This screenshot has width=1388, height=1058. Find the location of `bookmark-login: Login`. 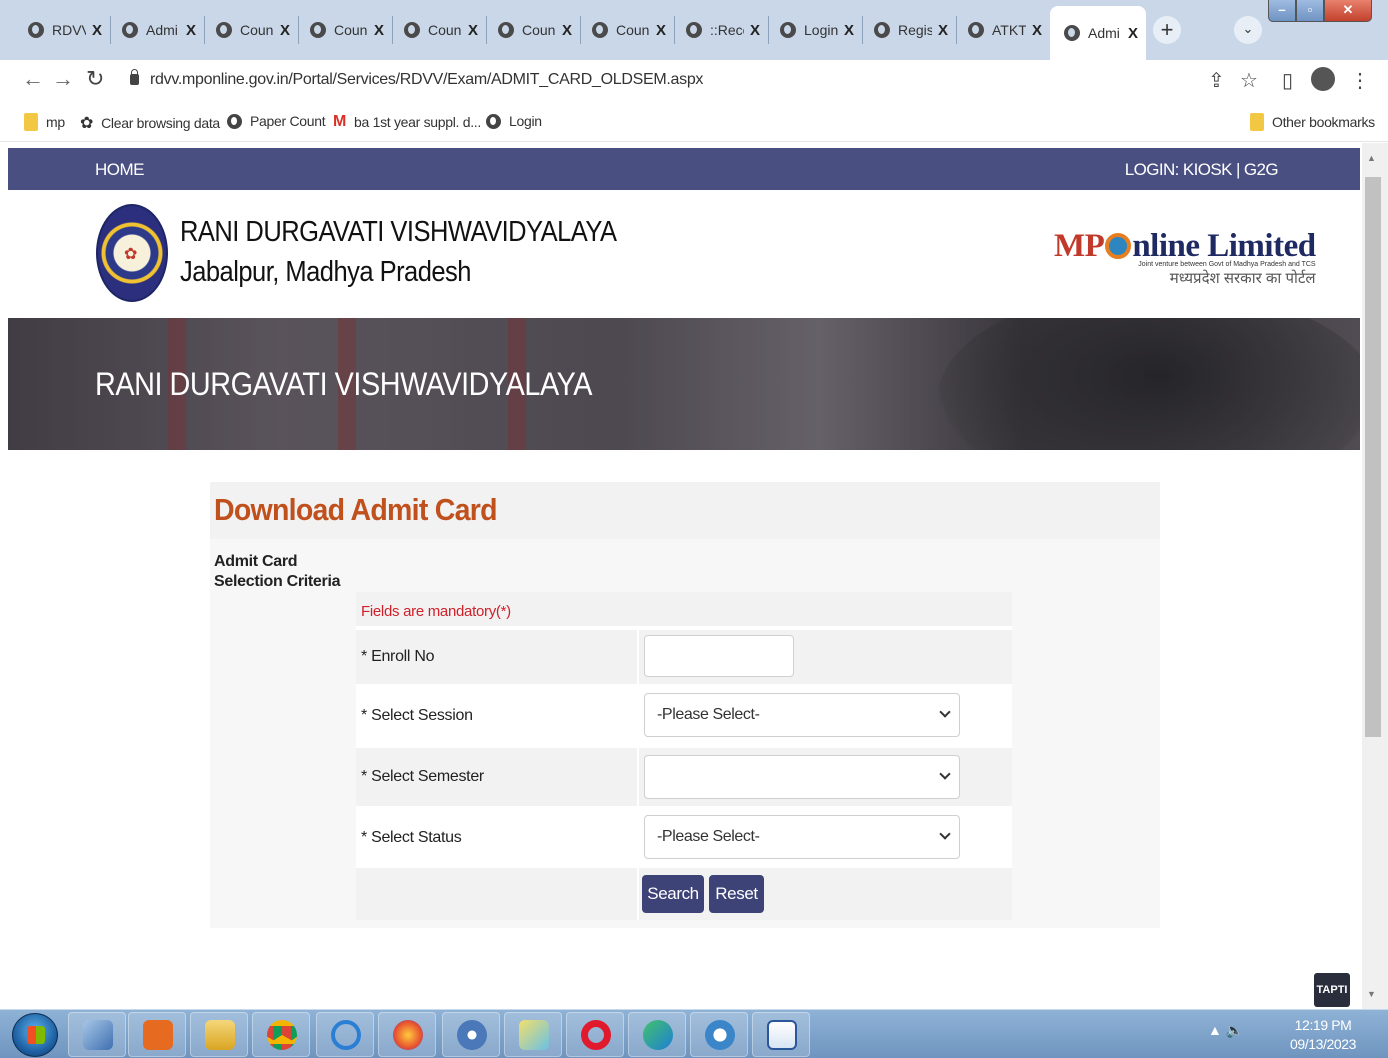

bookmark-login: Login is located at coordinates (514, 121).